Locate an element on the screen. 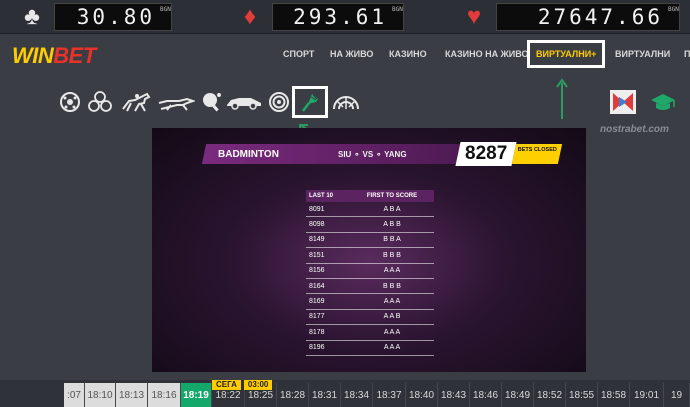 The width and height of the screenshot is (690, 407). timeline-slot: 19:01 is located at coordinates (647, 395).